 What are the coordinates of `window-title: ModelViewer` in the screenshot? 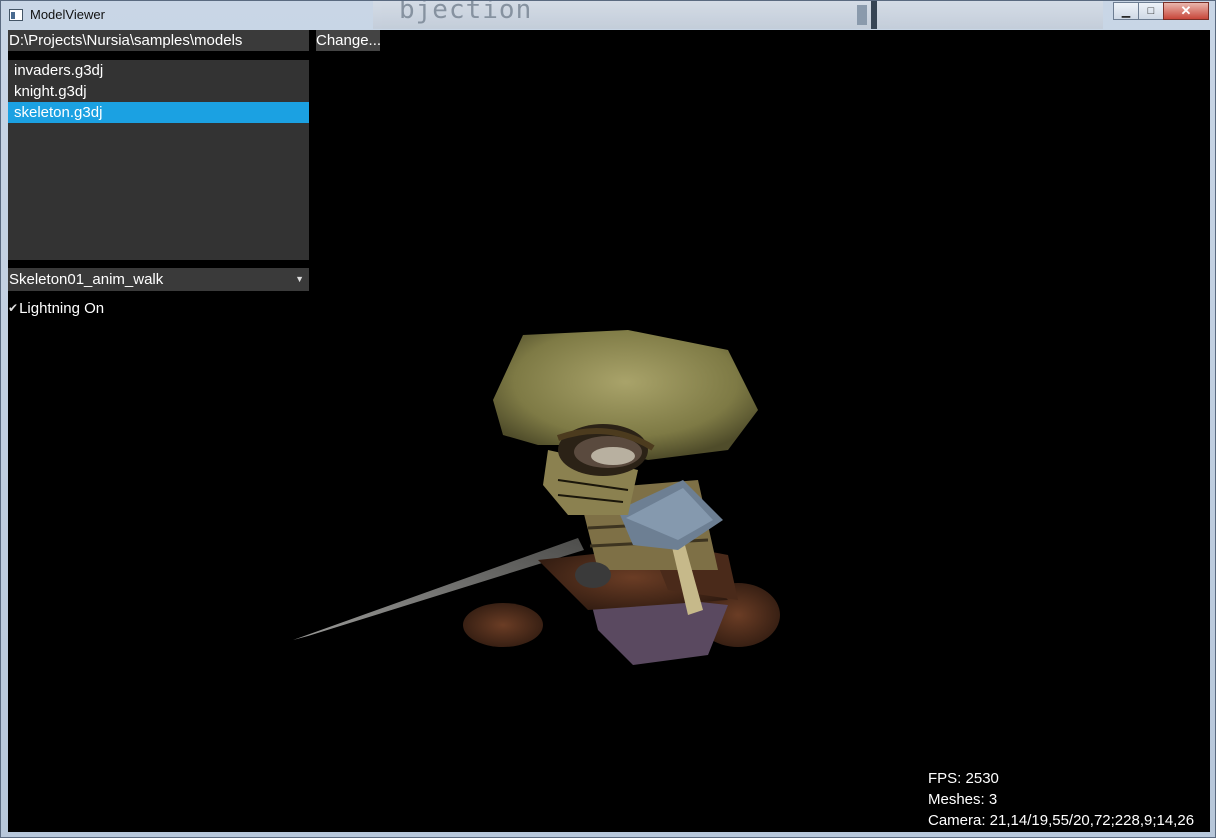 It's located at (67, 14).